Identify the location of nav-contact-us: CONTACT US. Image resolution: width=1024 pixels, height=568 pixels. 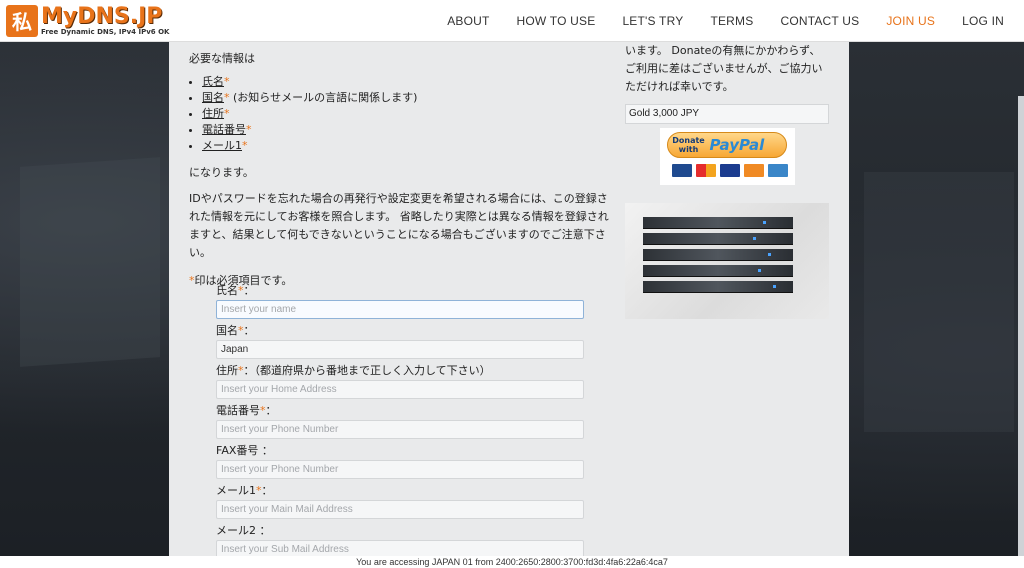
(819, 21).